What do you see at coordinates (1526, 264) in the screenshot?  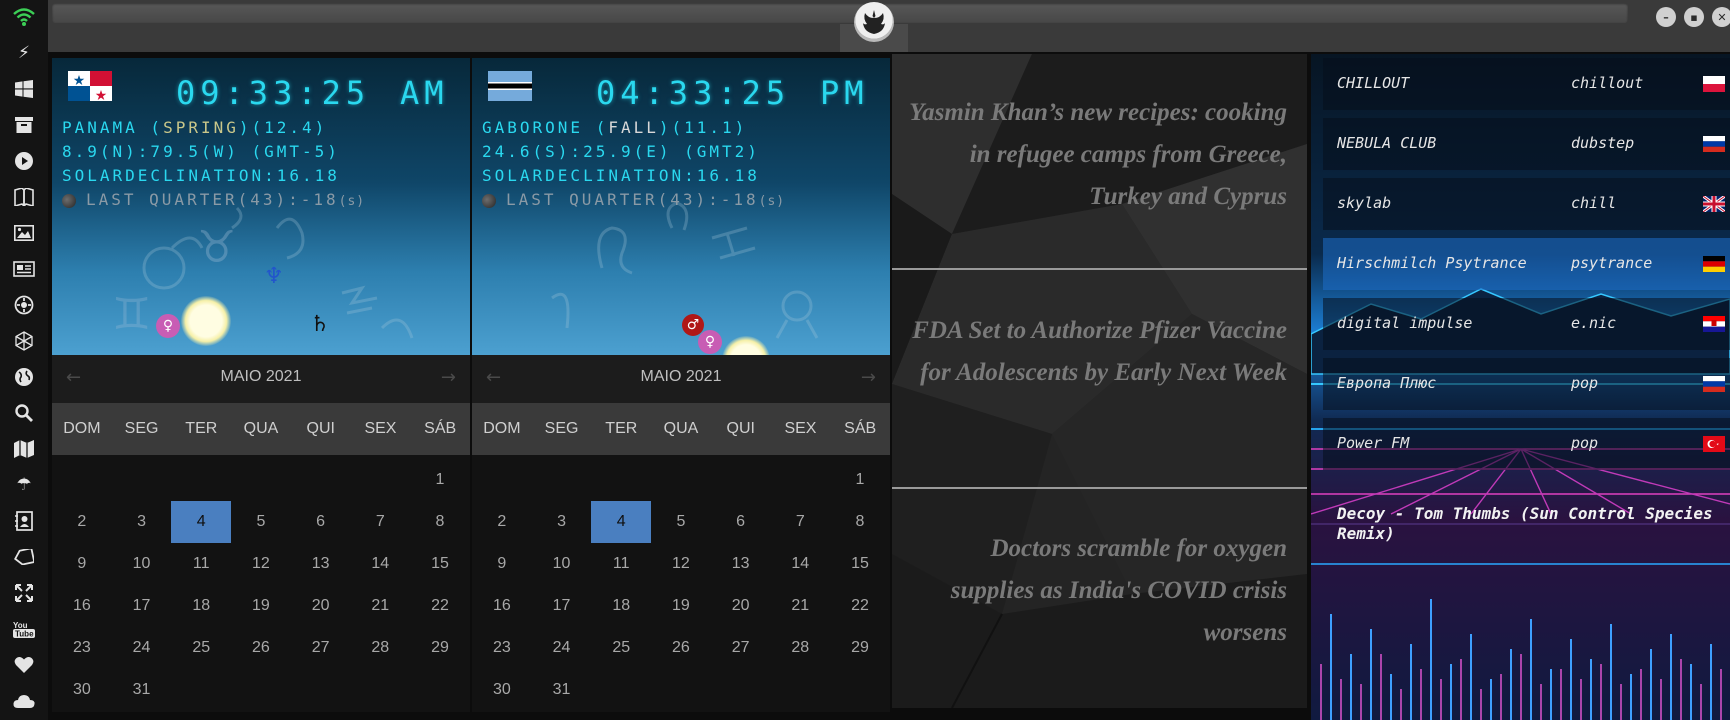 I see `station-item-active: Hirschmilch Psytrance psytrance` at bounding box center [1526, 264].